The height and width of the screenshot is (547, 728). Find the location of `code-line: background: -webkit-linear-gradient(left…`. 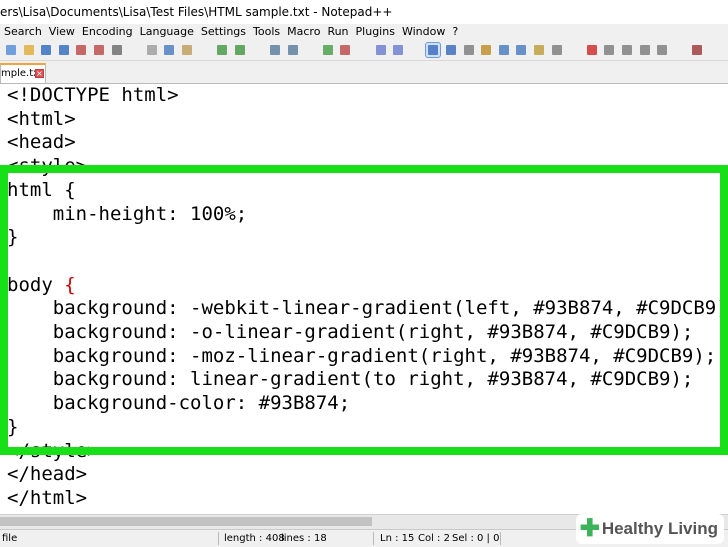

code-line: background: -webkit-linear-gradient(left… is located at coordinates (367, 309).